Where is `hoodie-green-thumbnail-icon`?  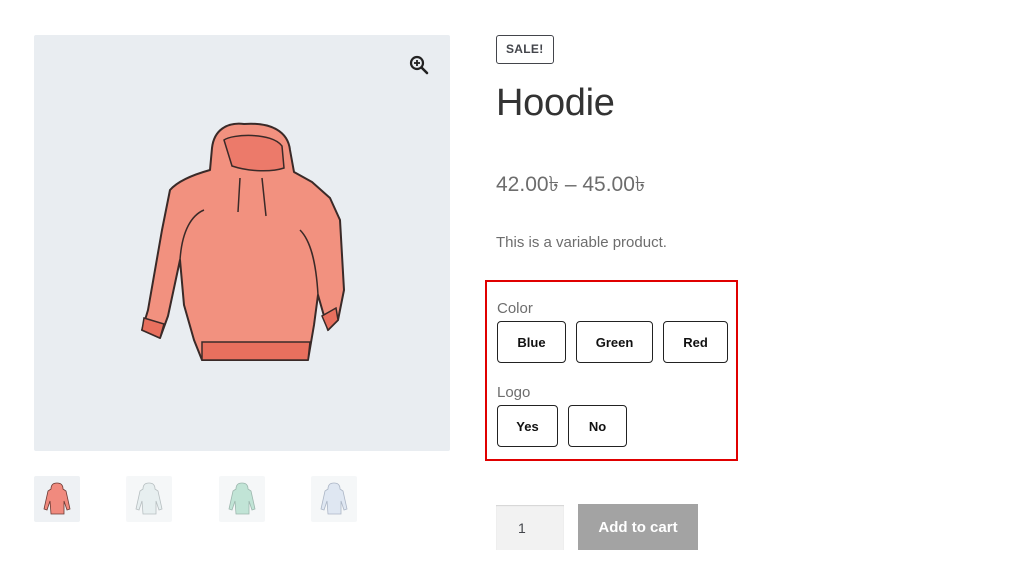
hoodie-green-thumbnail-icon is located at coordinates (242, 498).